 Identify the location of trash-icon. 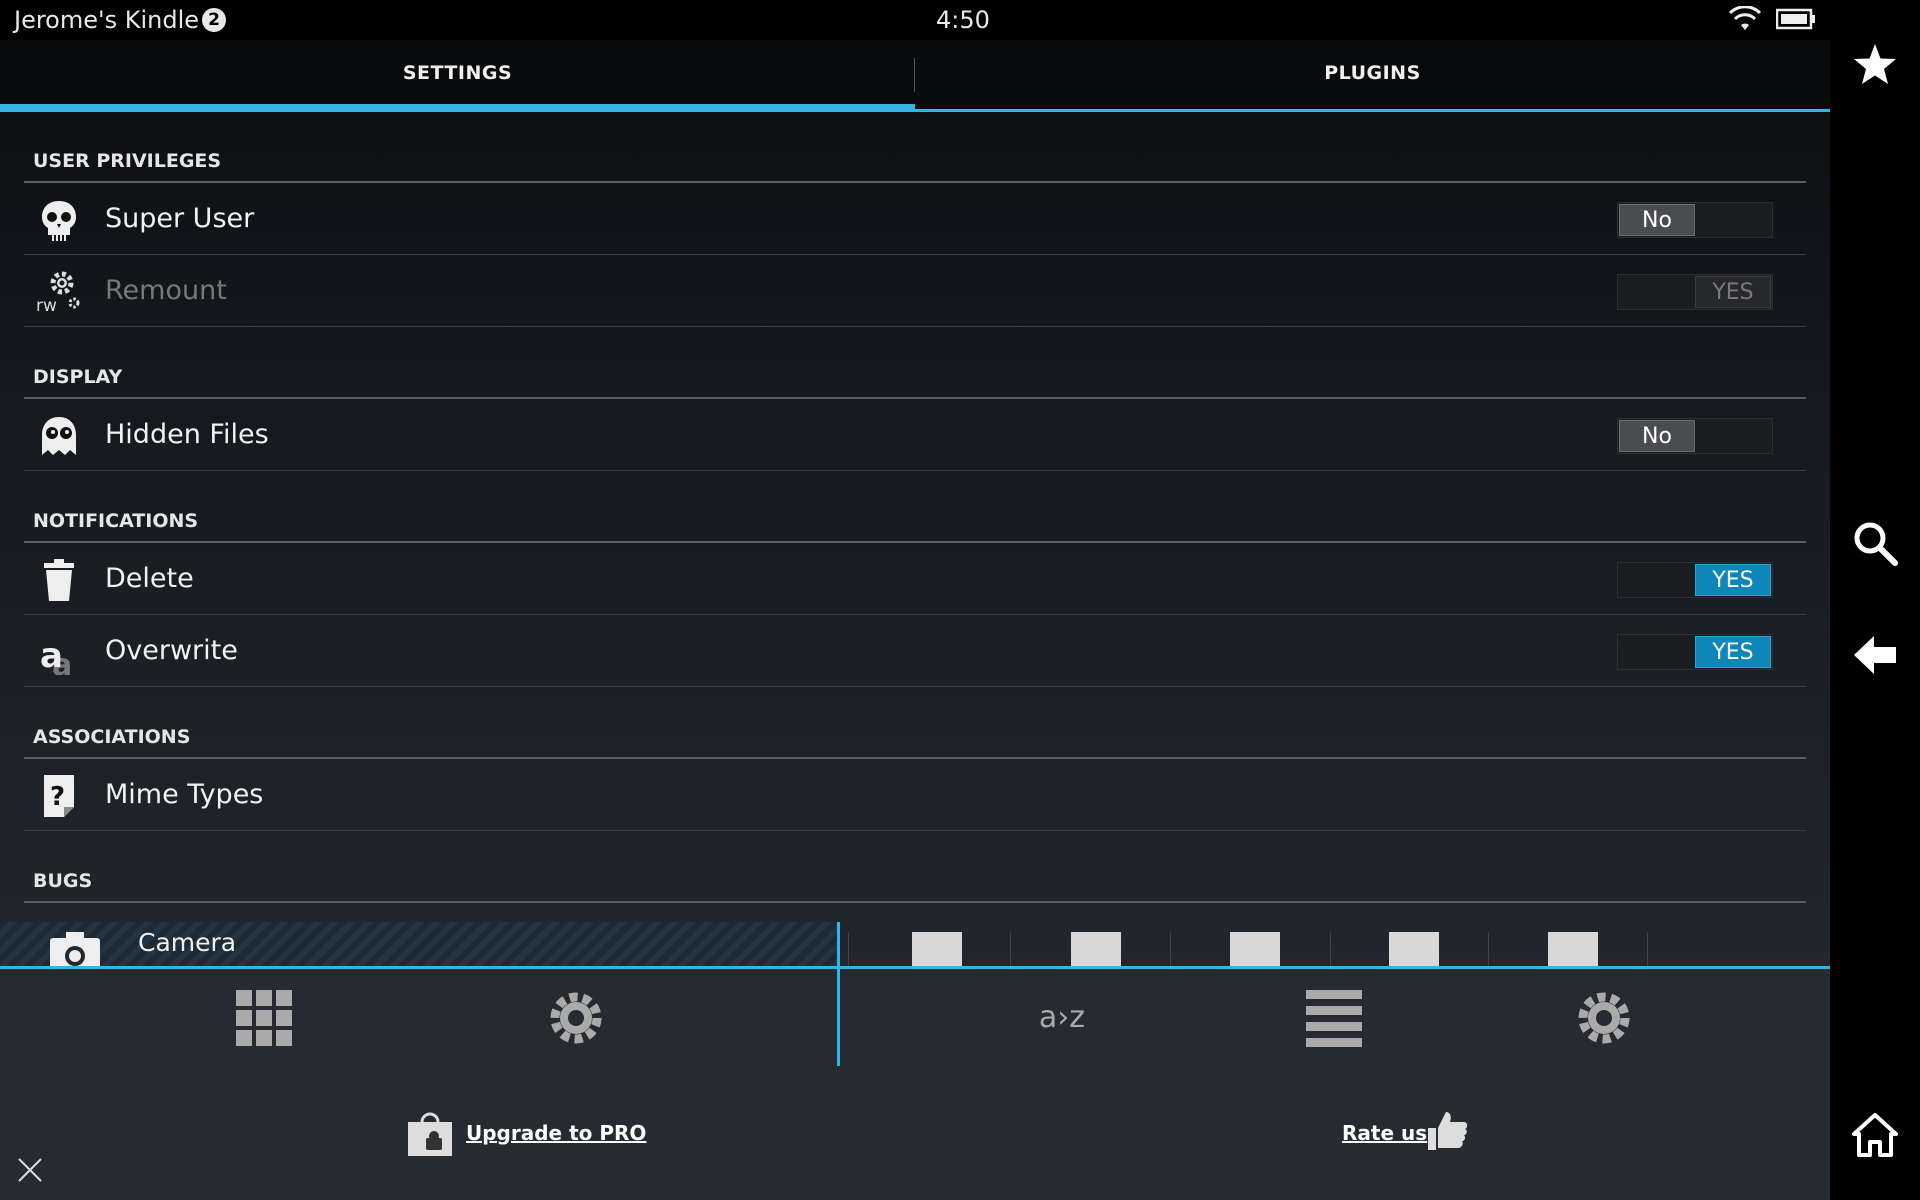
(59, 580).